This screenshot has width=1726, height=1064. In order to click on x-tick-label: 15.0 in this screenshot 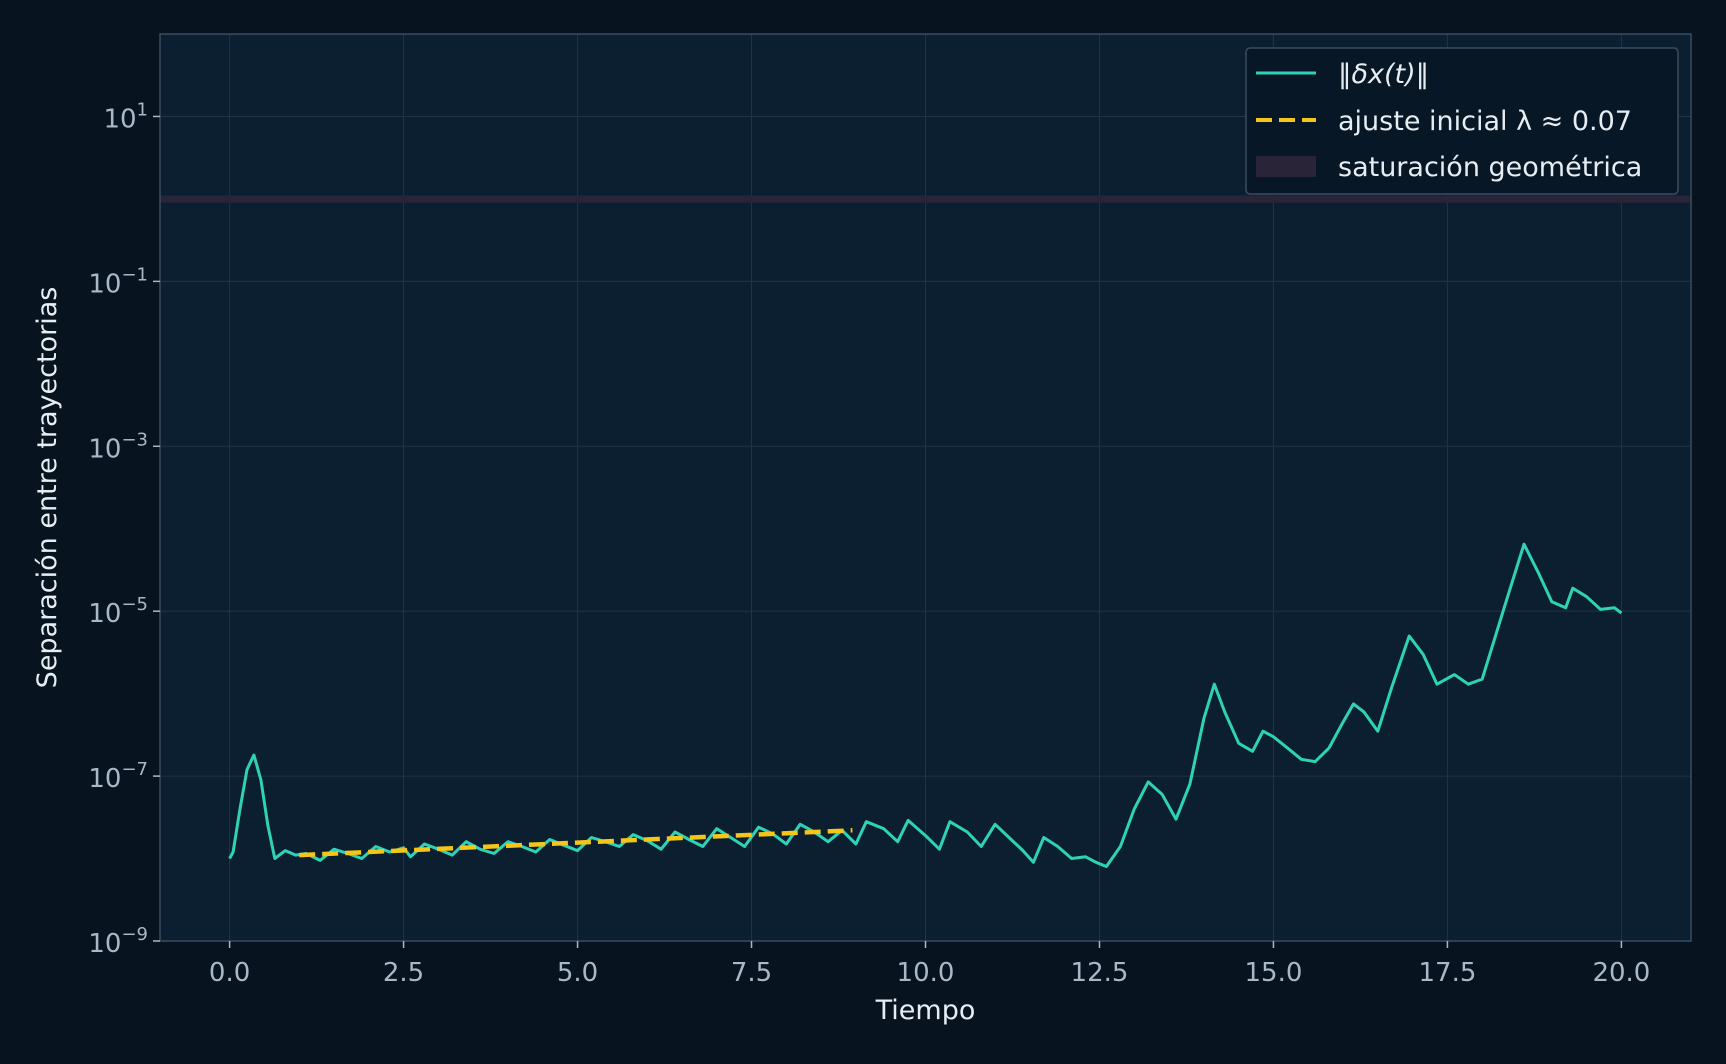, I will do `click(1274, 973)`.